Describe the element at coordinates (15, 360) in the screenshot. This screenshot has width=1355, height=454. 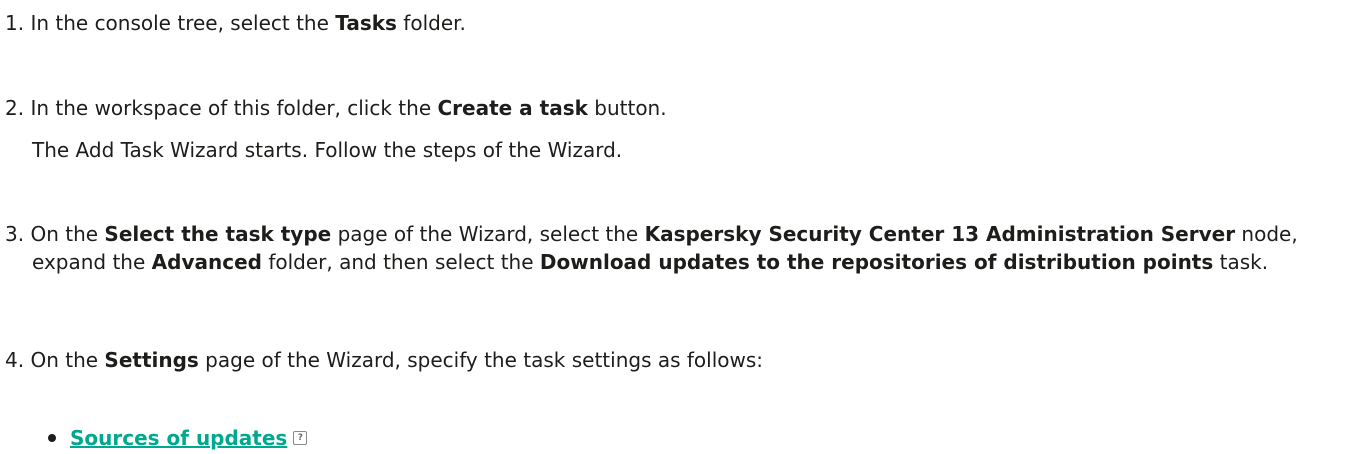
I see `step-number: 4.` at that location.